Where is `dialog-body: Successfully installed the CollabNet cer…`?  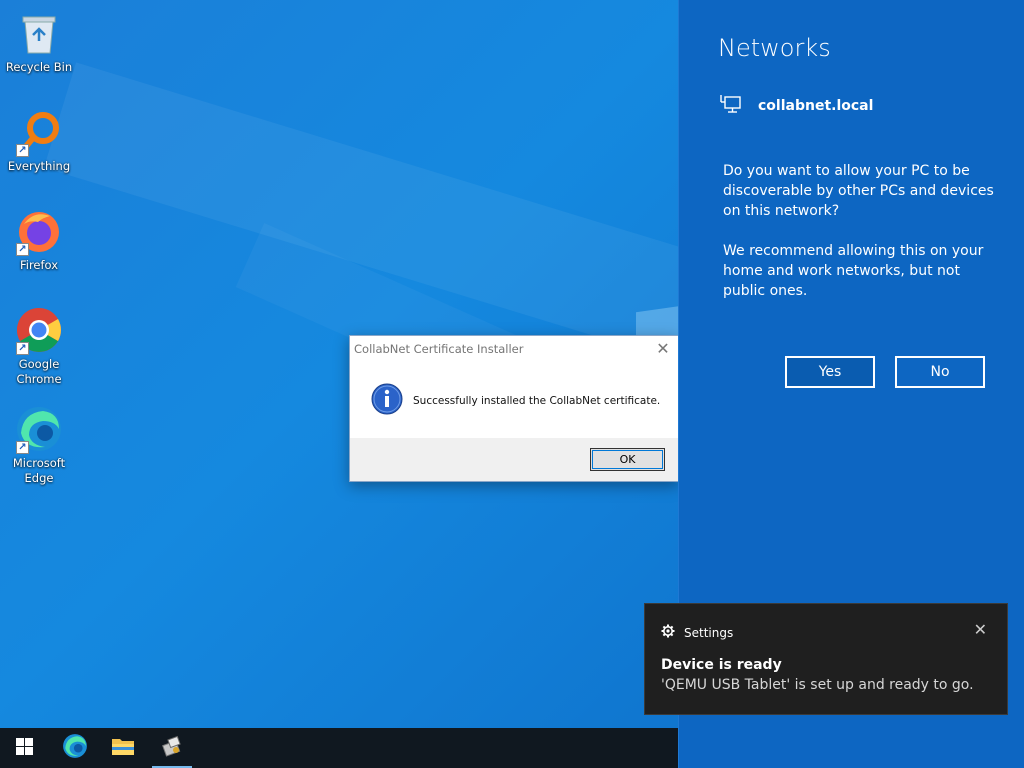 dialog-body: Successfully installed the CollabNet cer… is located at coordinates (514, 401).